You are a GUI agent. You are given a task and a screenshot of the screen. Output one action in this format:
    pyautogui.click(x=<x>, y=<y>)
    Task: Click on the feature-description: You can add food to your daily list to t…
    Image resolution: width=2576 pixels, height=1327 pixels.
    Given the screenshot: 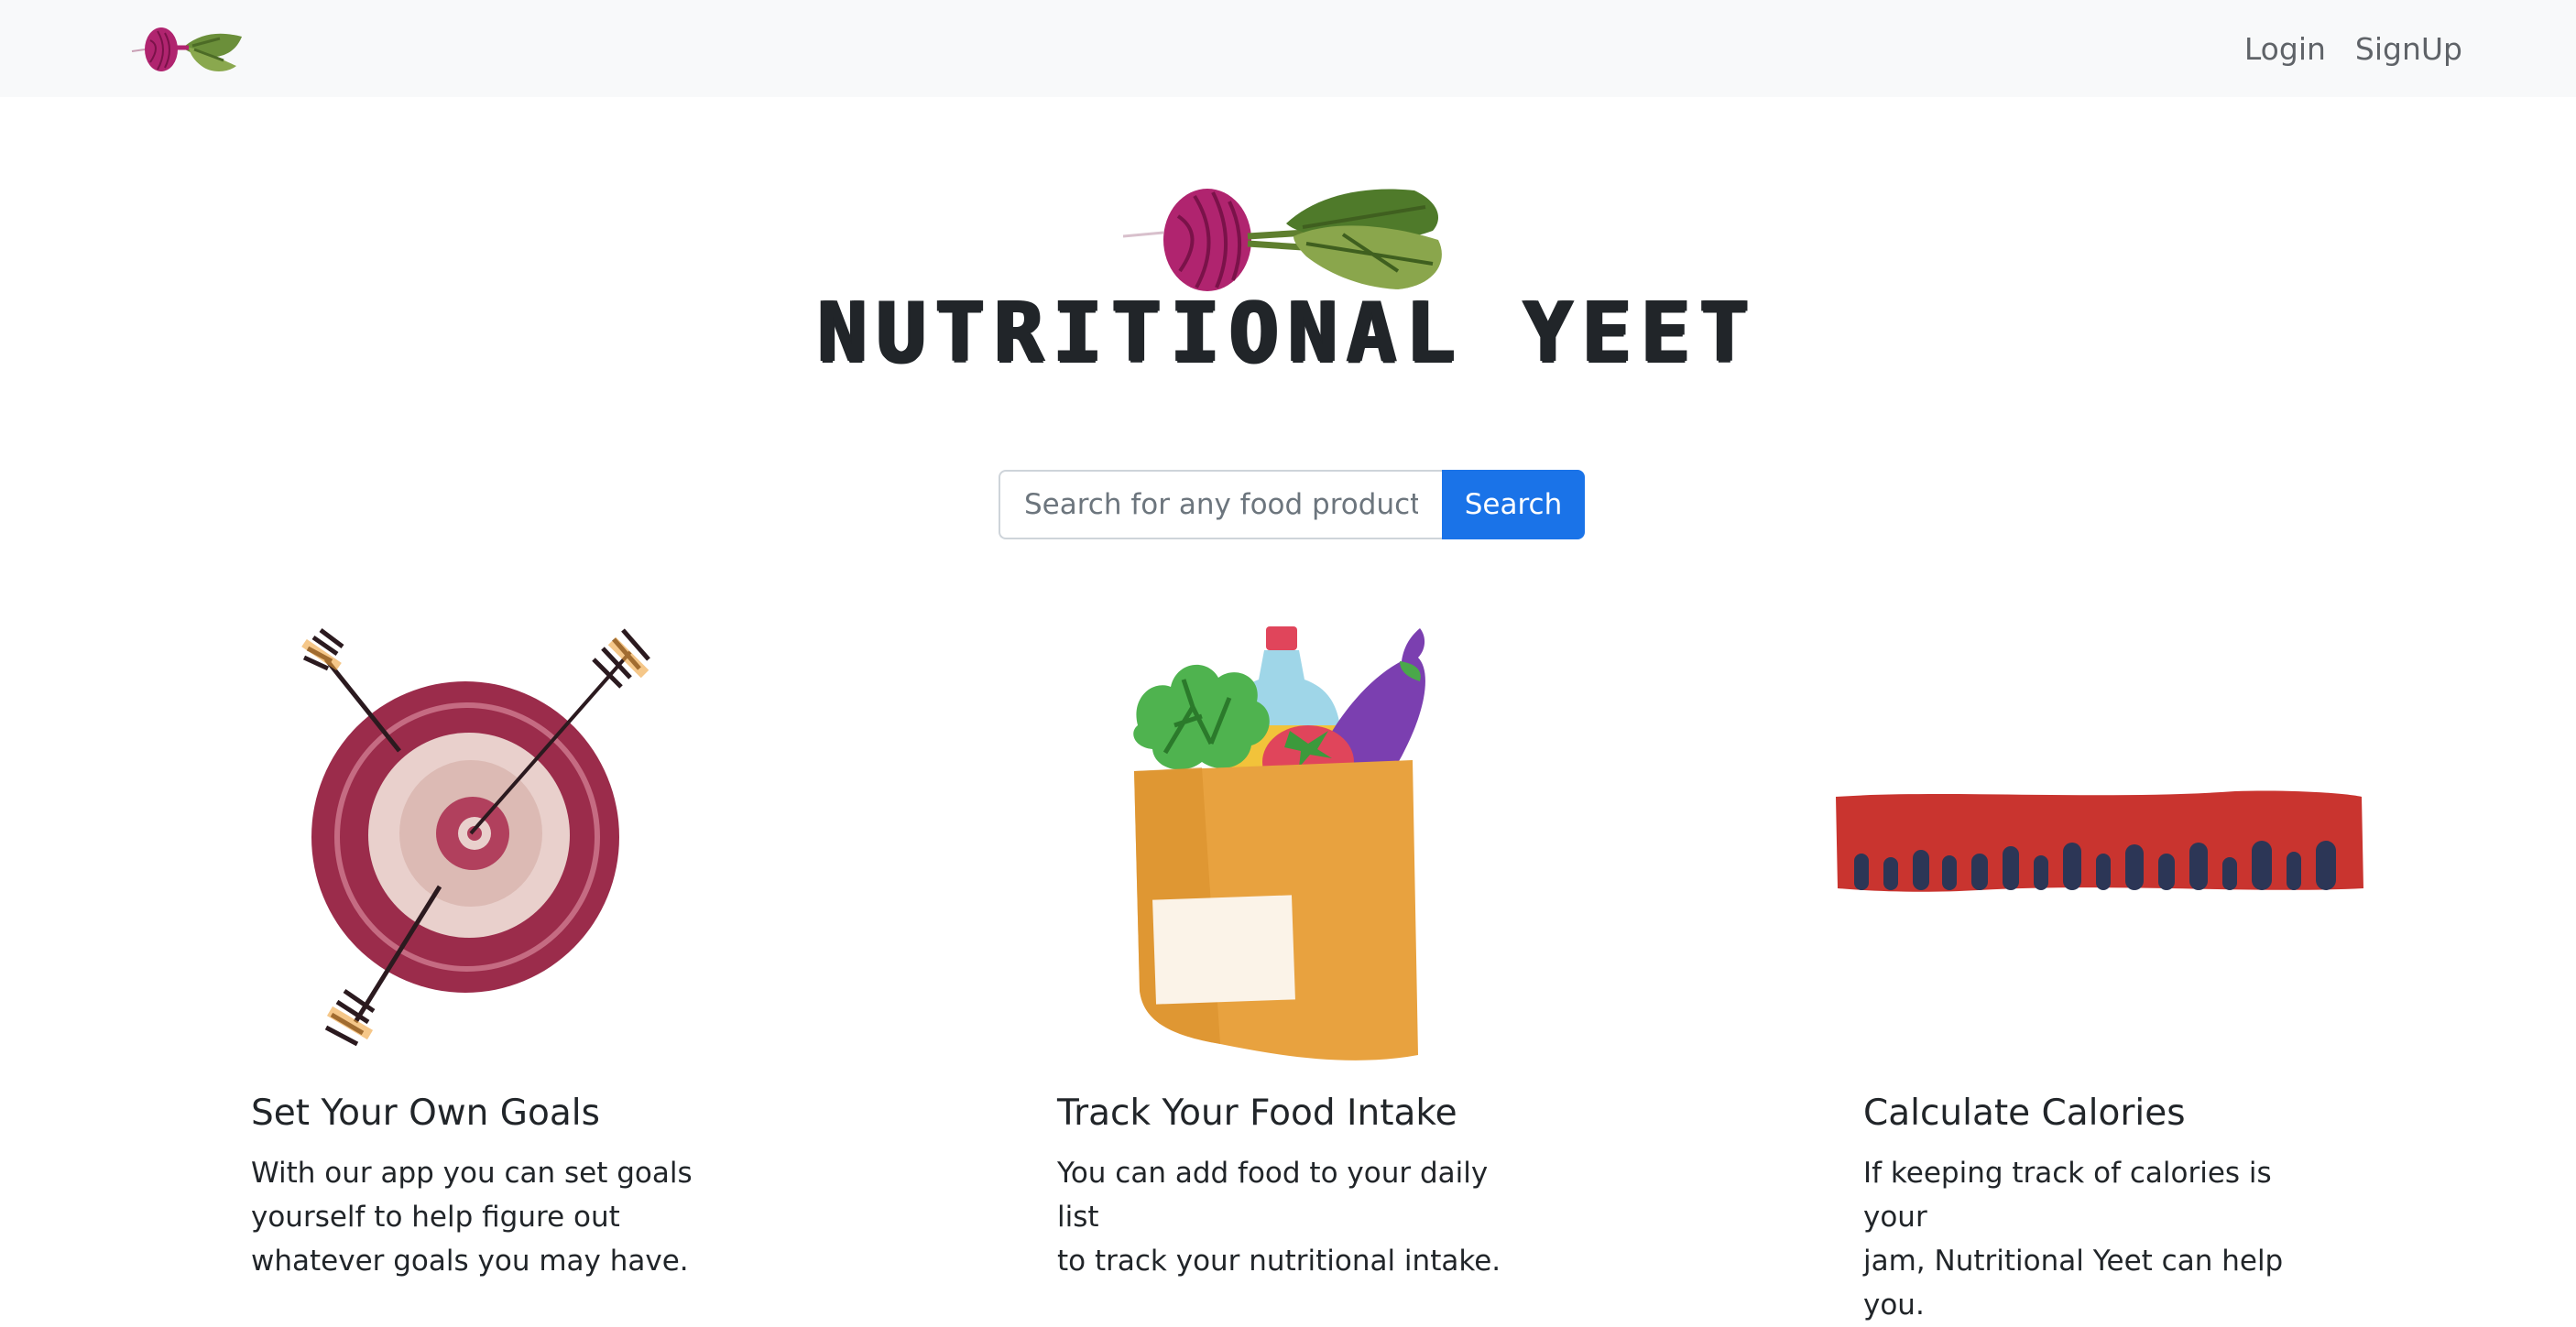 What is the action you would take?
    pyautogui.click(x=1295, y=1217)
    